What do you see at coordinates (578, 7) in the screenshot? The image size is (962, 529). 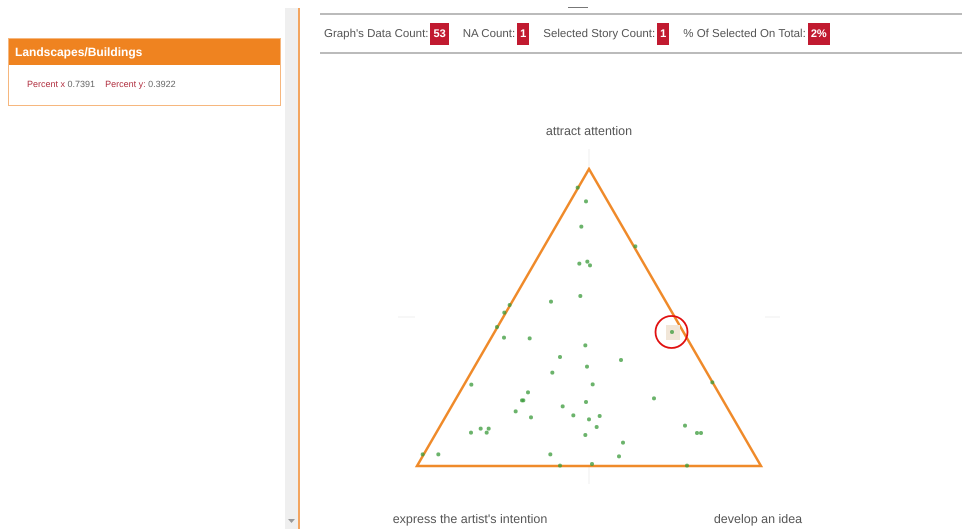 I see `resize-handle` at bounding box center [578, 7].